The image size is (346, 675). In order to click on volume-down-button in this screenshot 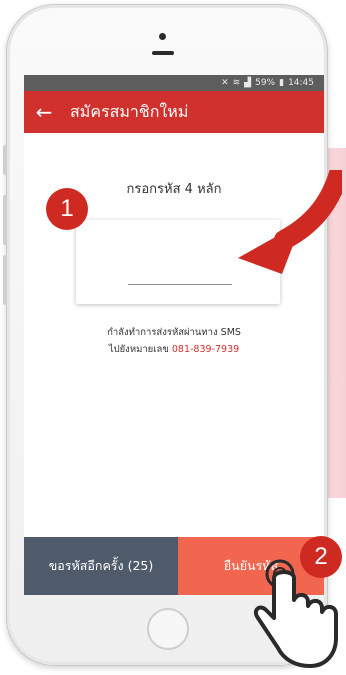, I will do `click(5, 280)`.